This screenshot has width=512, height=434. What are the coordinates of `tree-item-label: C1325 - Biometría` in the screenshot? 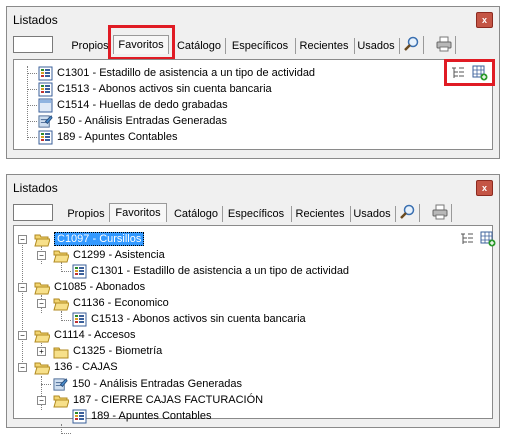 It's located at (118, 351).